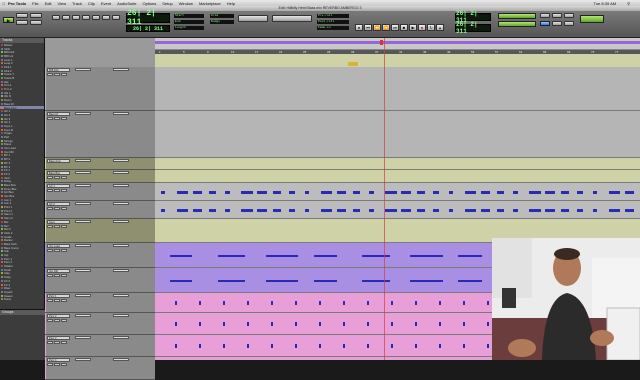 The height and width of the screenshot is (380, 640). What do you see at coordinates (66, 17) in the screenshot?
I see `trim-tool-icon` at bounding box center [66, 17].